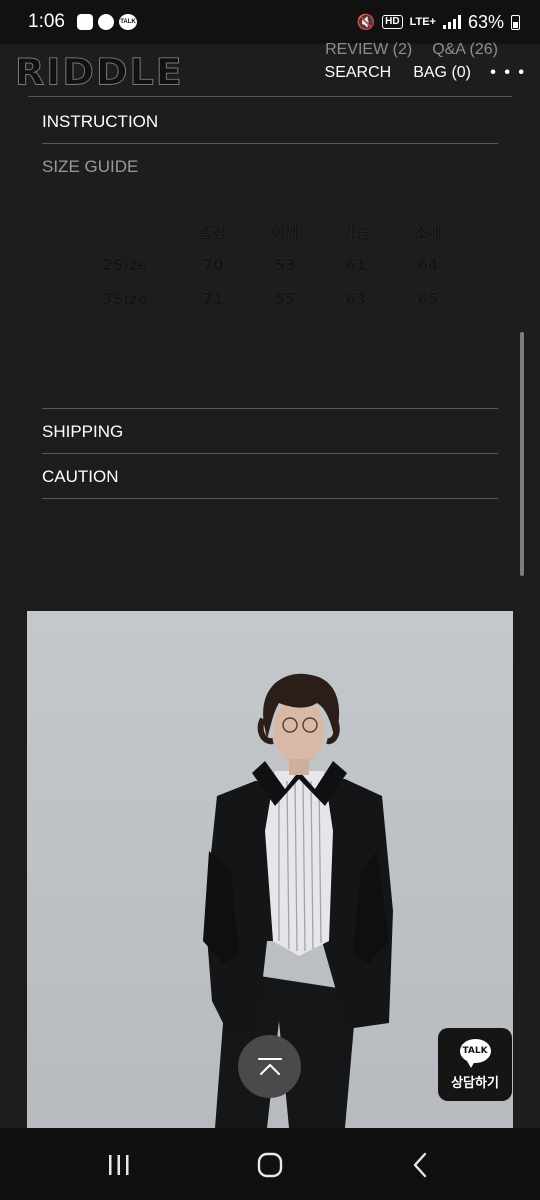 The image size is (540, 1200). Describe the element at coordinates (285, 299) in the screenshot. I see `table-cell: 55` at that location.